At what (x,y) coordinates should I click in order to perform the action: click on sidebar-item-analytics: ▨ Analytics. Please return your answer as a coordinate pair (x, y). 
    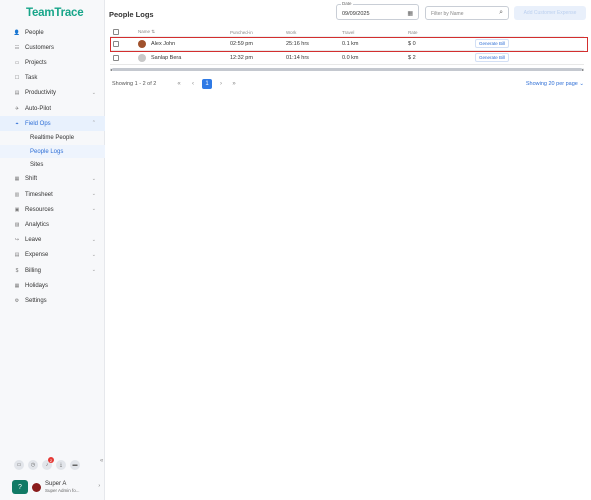
    Looking at the image, I should click on (52, 224).